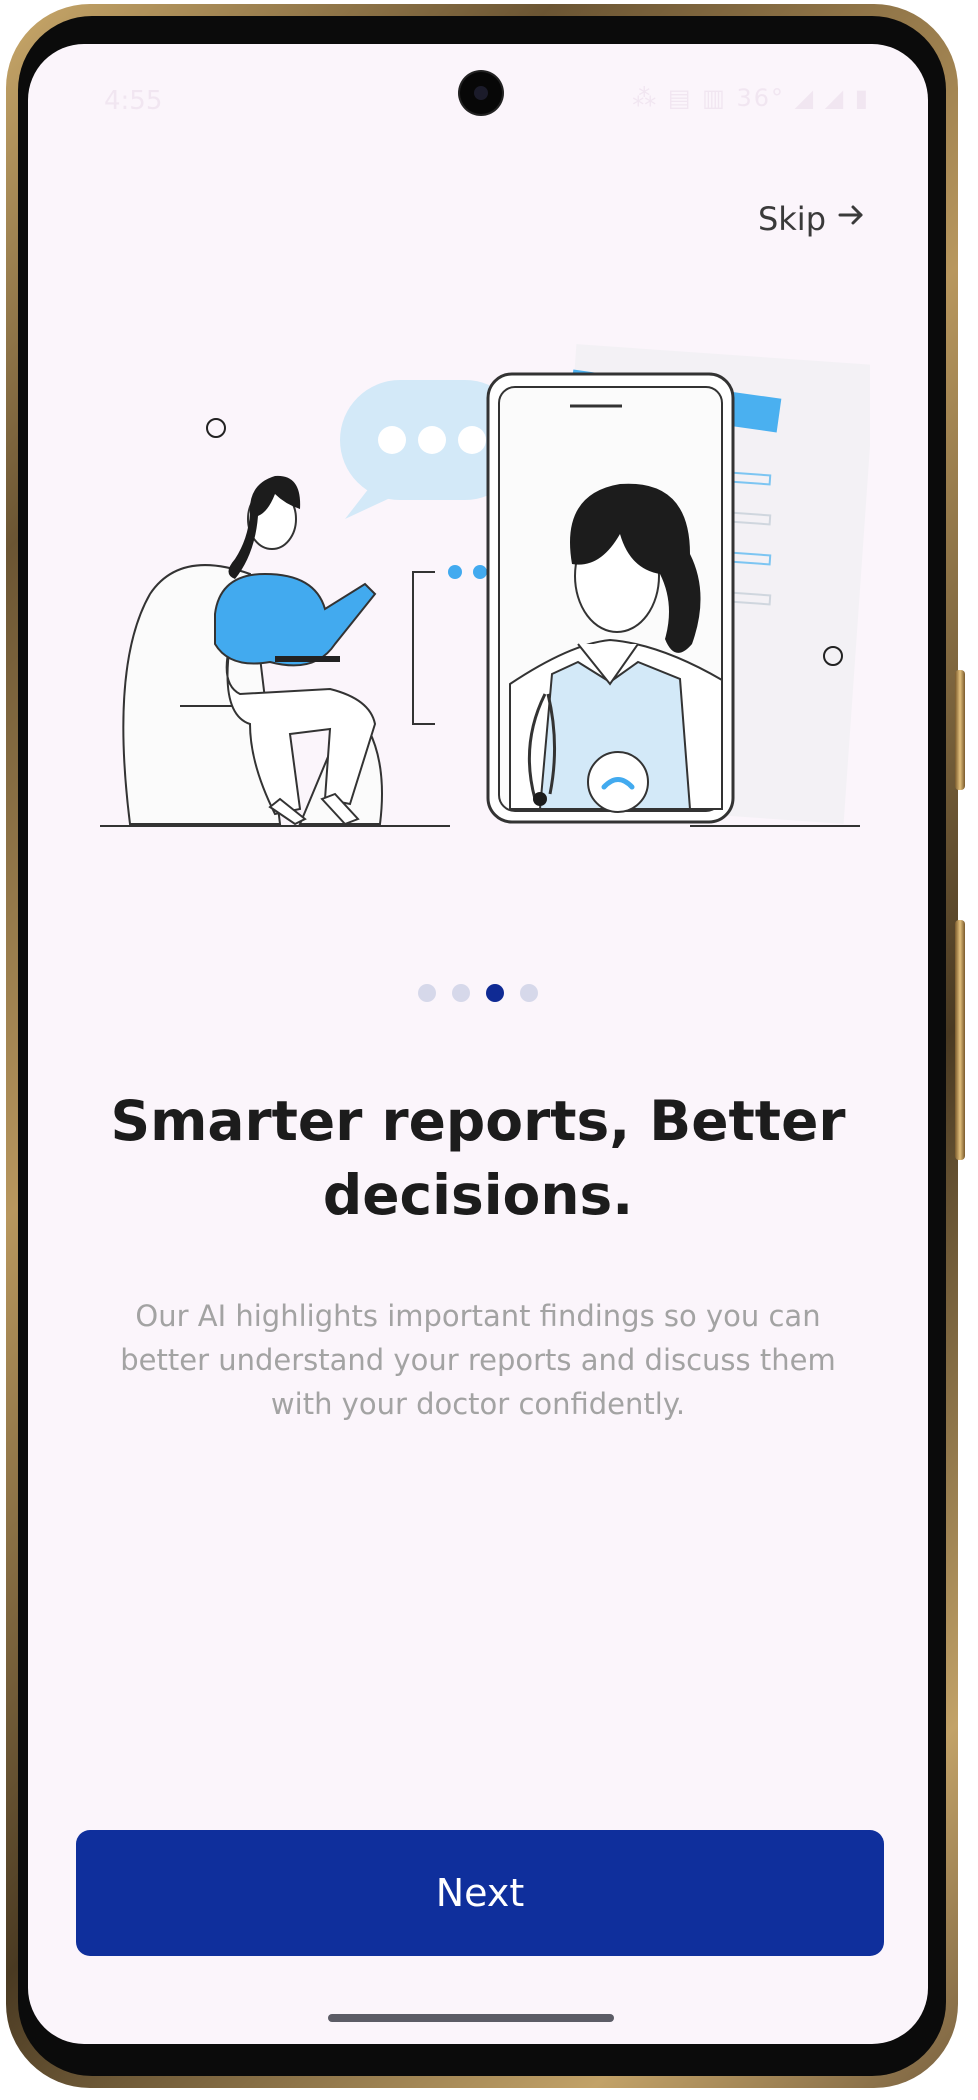 The width and height of the screenshot is (978, 2100). What do you see at coordinates (610, 598) in the screenshot?
I see `phone-doctor-illustration` at bounding box center [610, 598].